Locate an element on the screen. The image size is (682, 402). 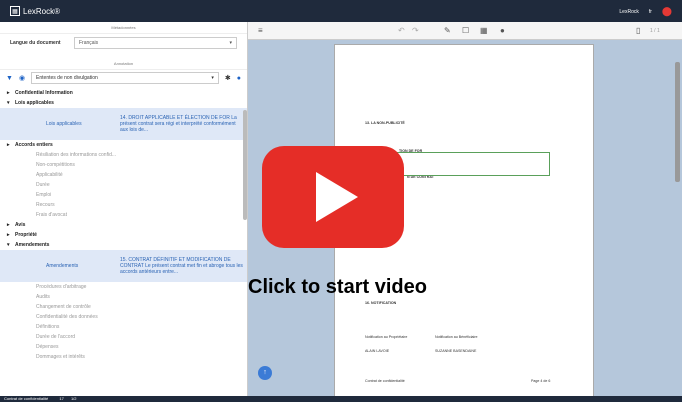
floating-action-button: ↑ is located at coordinates (265, 373).